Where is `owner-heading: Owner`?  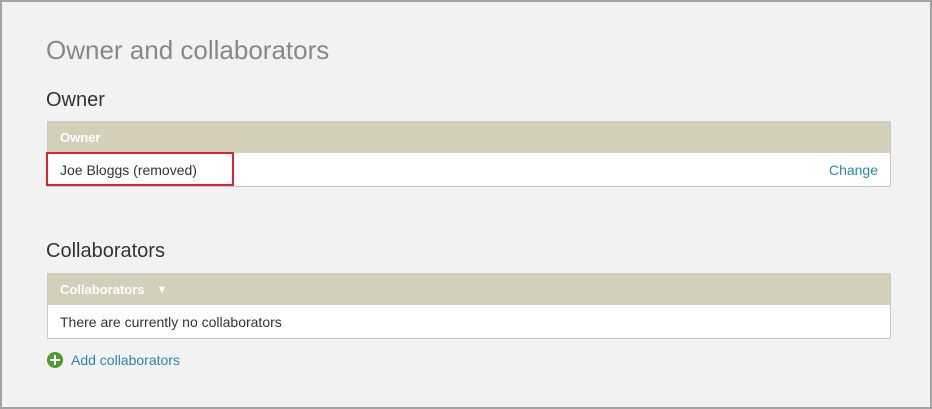
owner-heading: Owner is located at coordinates (75, 100).